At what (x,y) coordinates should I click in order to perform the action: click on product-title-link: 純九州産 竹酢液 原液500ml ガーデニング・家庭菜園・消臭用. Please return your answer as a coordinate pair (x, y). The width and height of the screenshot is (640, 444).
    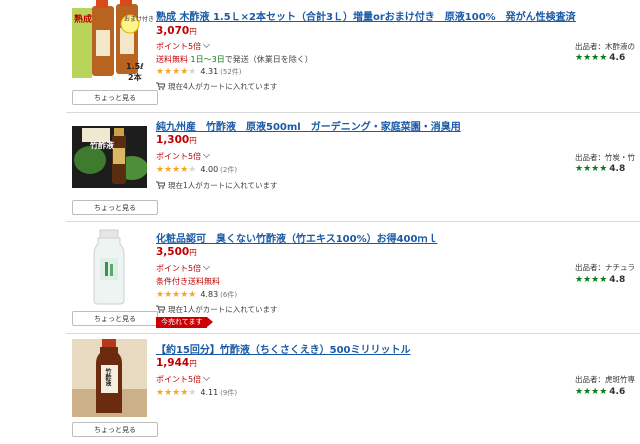
    Looking at the image, I should click on (366, 125).